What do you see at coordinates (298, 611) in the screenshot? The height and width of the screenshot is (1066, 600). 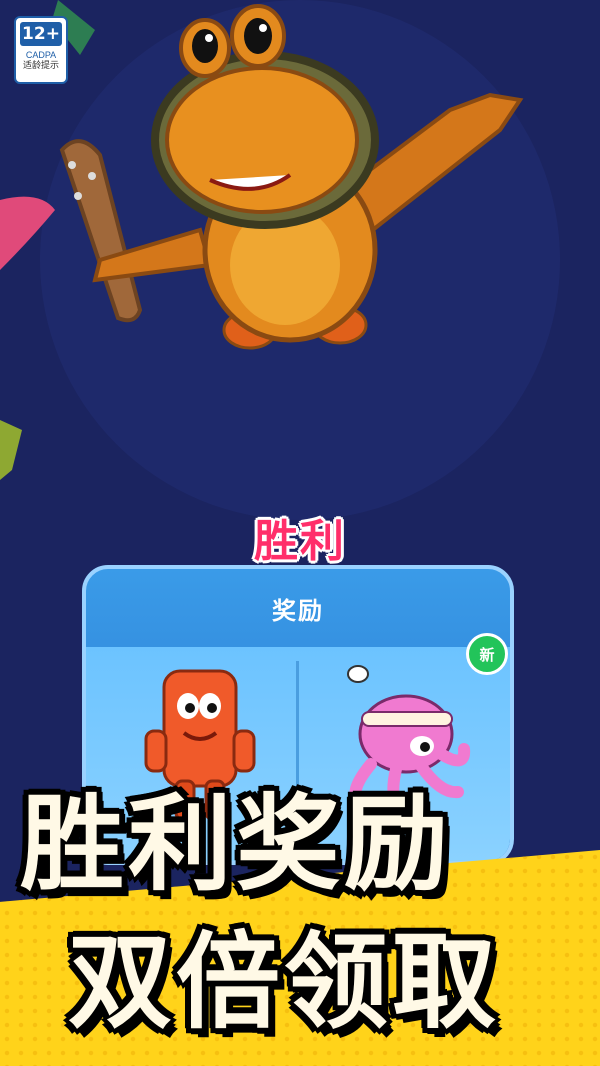 I see `reward-panel-title: 奖励` at bounding box center [298, 611].